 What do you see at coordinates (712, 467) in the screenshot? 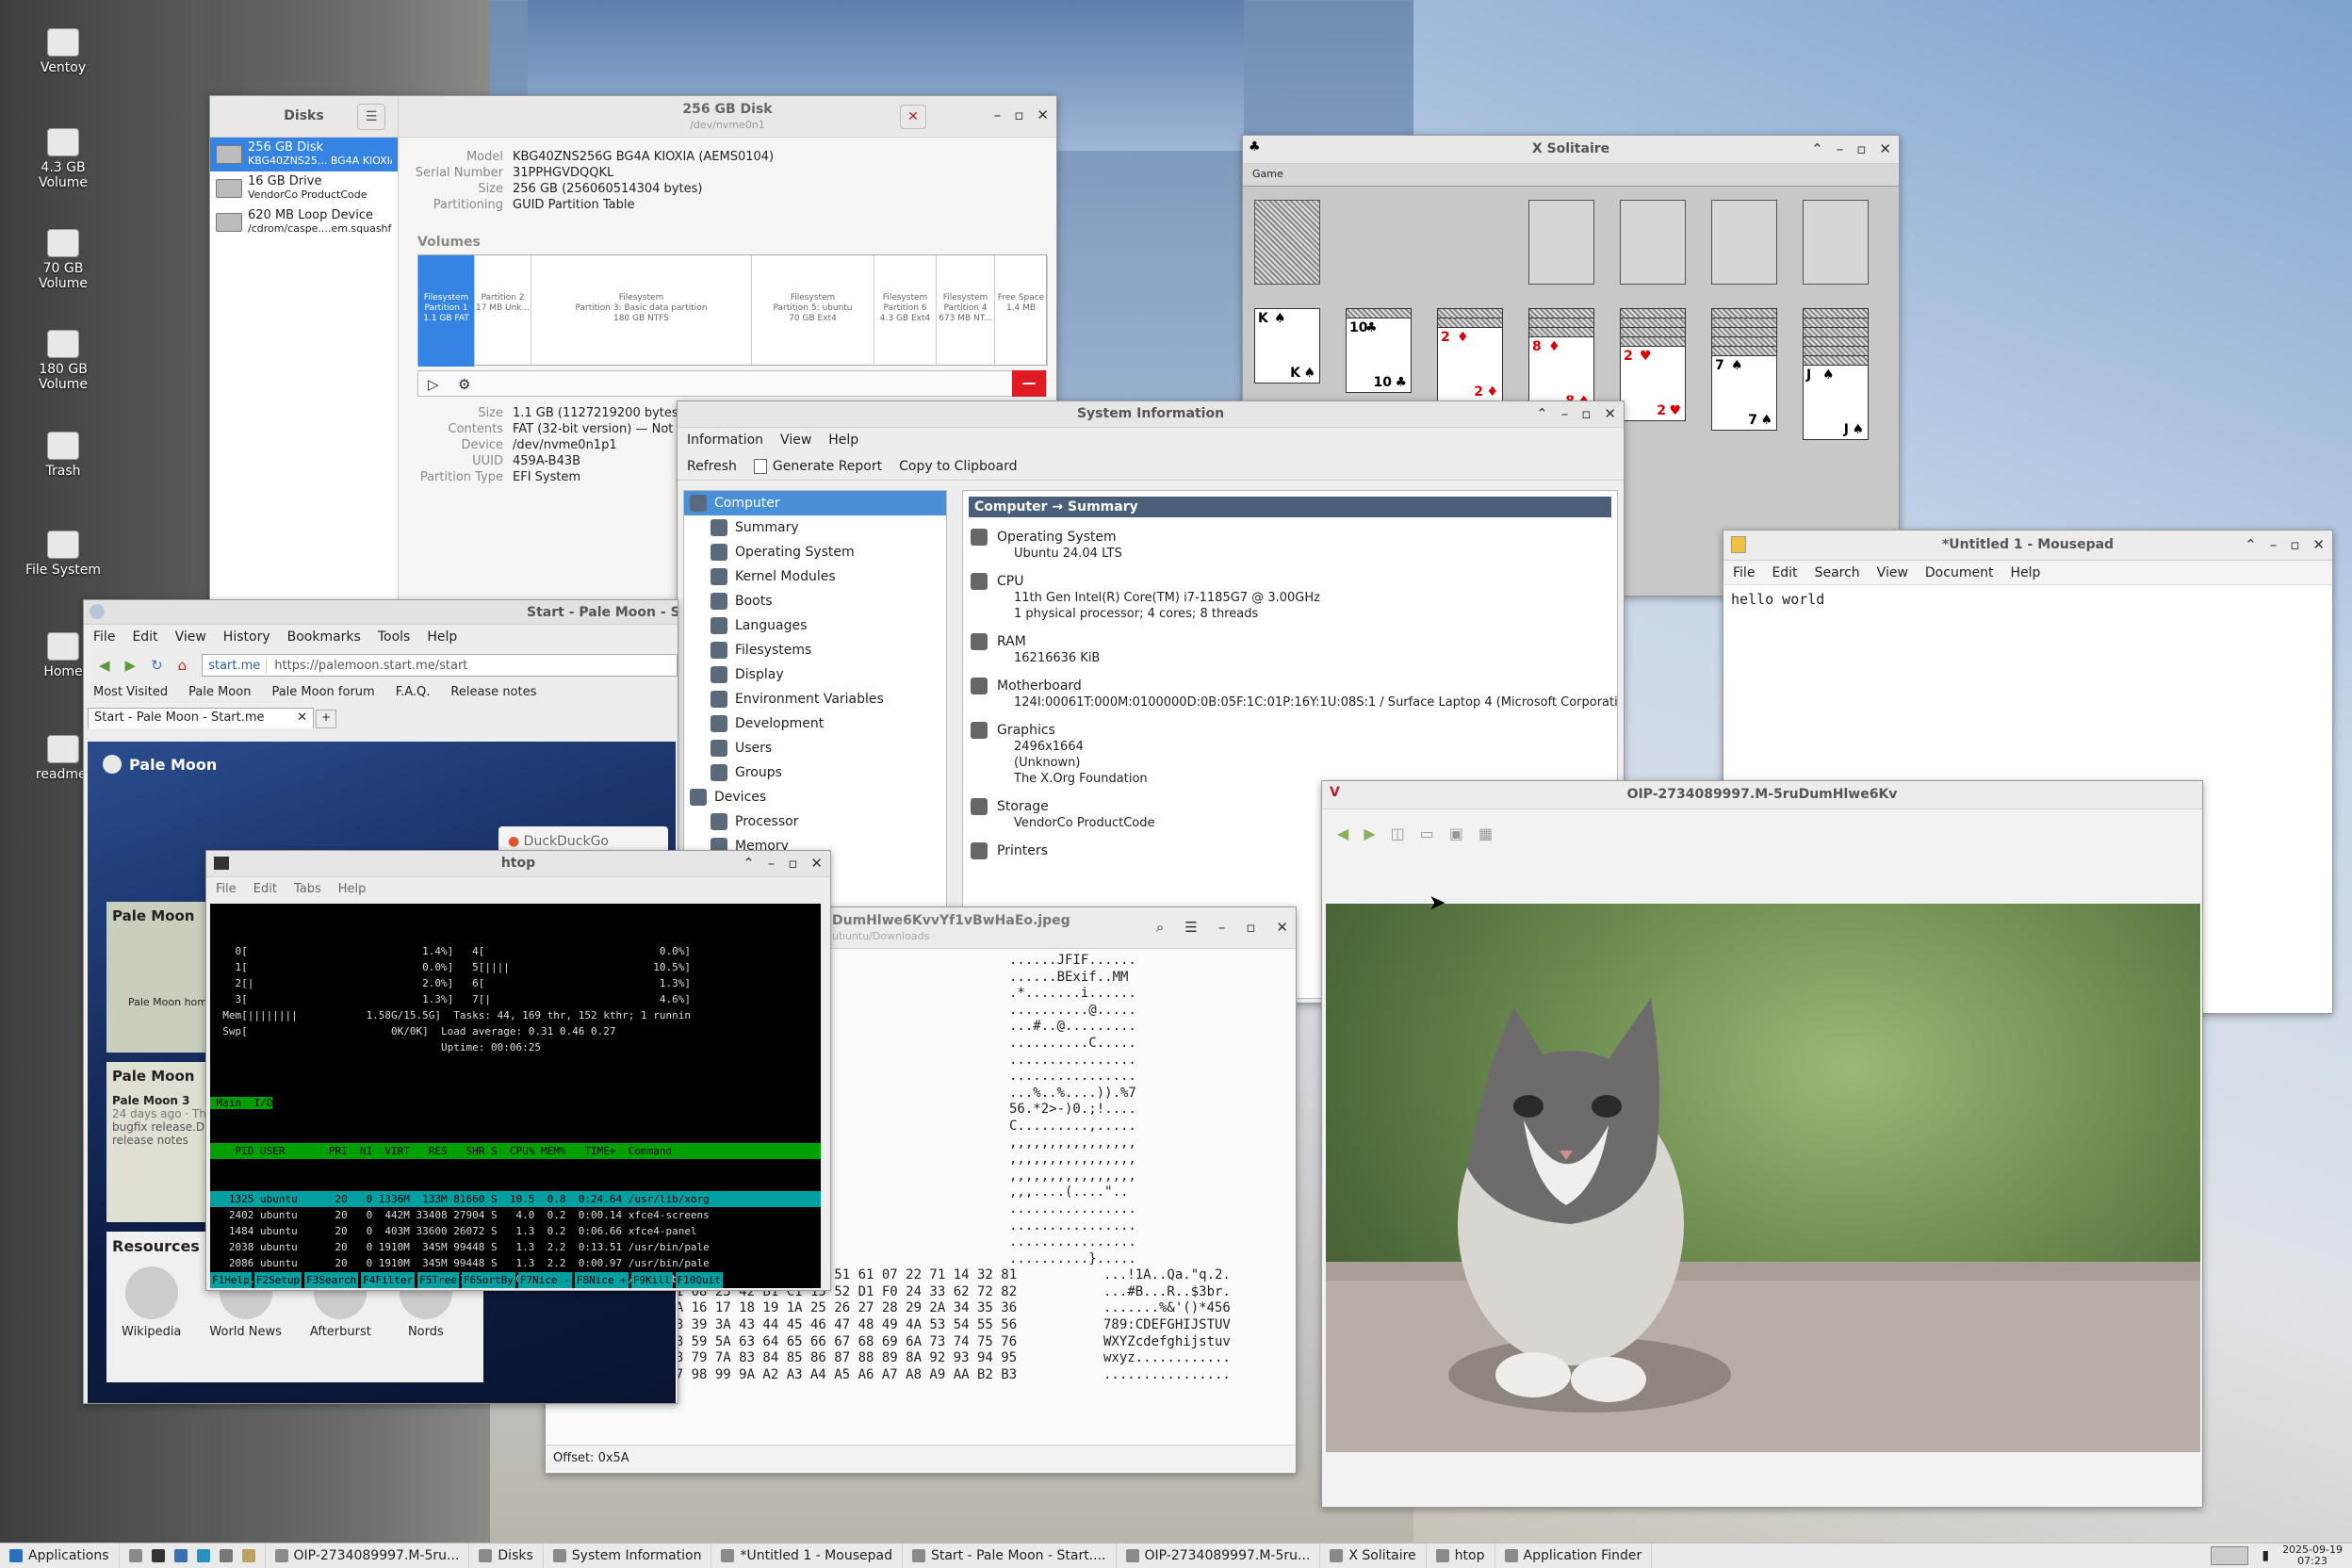
I see `refresh-button: Refresh` at bounding box center [712, 467].